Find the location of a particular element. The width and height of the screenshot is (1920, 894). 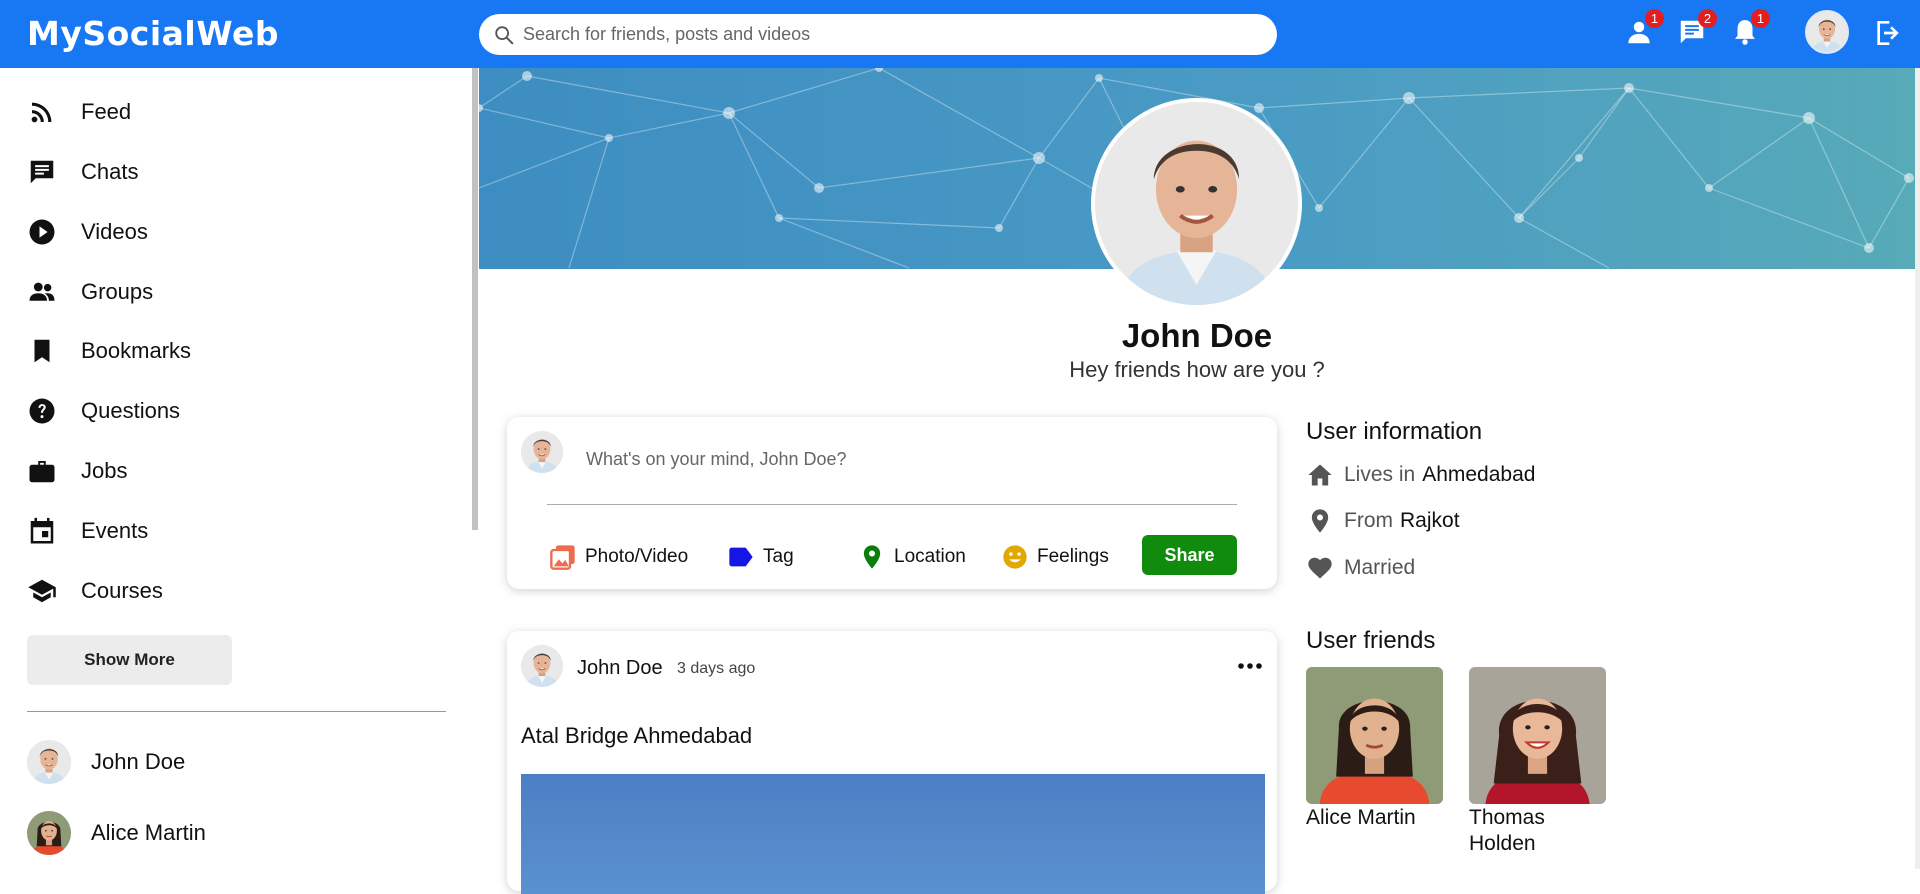

logout-button is located at coordinates (1889, 34).